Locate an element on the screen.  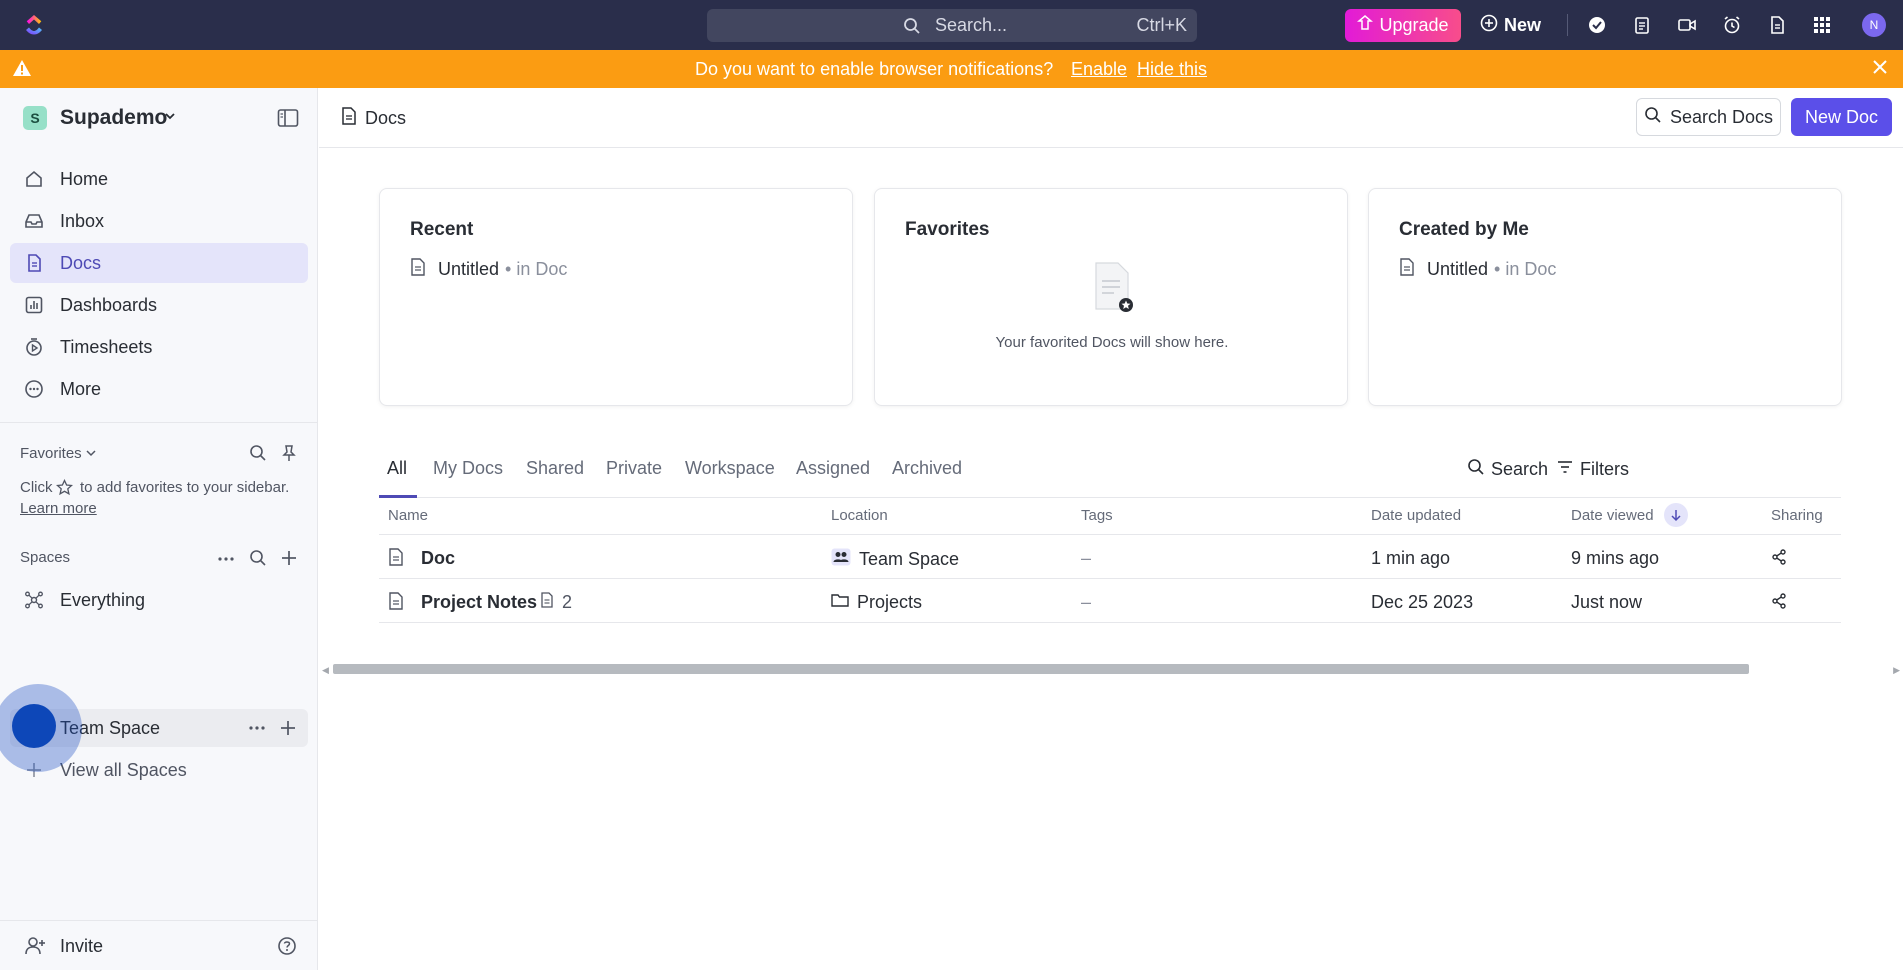
sidebar-item-timesheets: Timesheets is located at coordinates (159, 347).